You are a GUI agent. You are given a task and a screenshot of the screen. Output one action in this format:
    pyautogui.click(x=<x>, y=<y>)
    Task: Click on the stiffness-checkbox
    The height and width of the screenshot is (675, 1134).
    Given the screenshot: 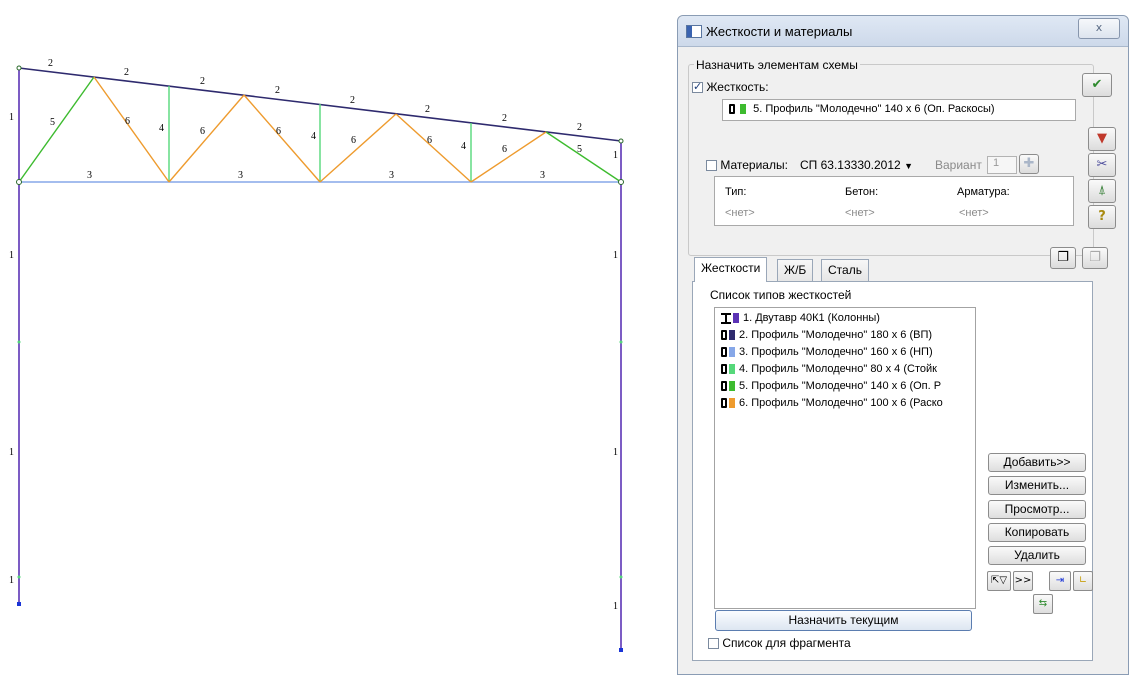 What is the action you would take?
    pyautogui.click(x=697, y=87)
    